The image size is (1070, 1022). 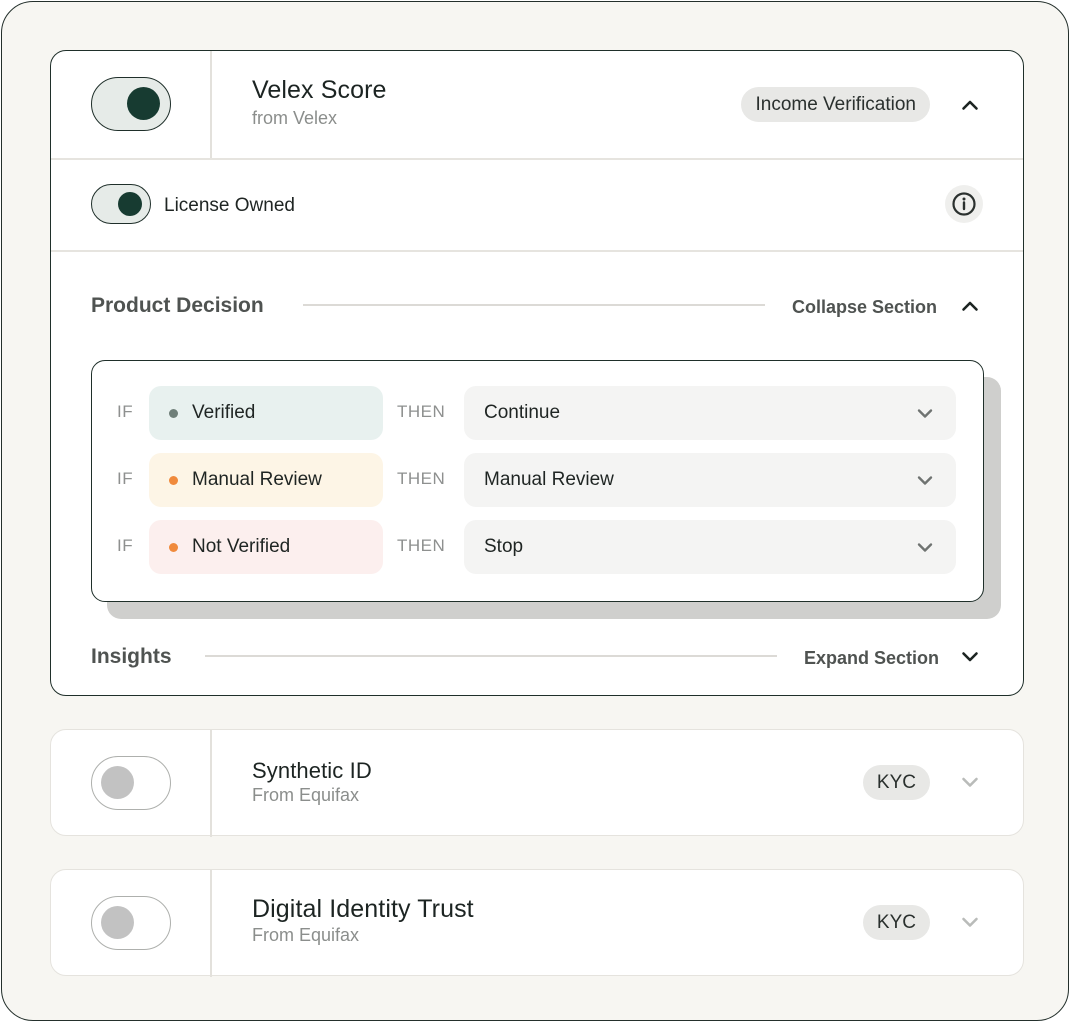 What do you see at coordinates (504, 546) in the screenshot?
I see `action-select-value: Stop` at bounding box center [504, 546].